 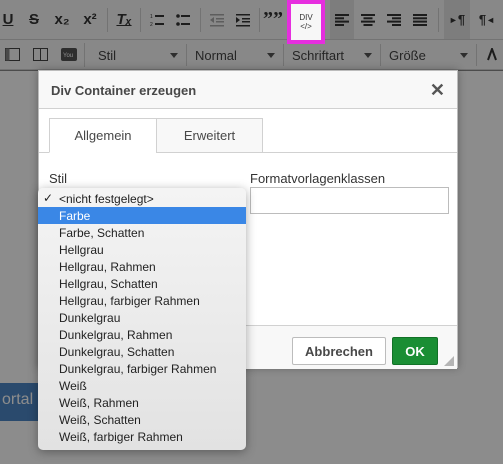 What do you see at coordinates (81, 249) in the screenshot?
I see `dropdown-option-label: Hellgrau` at bounding box center [81, 249].